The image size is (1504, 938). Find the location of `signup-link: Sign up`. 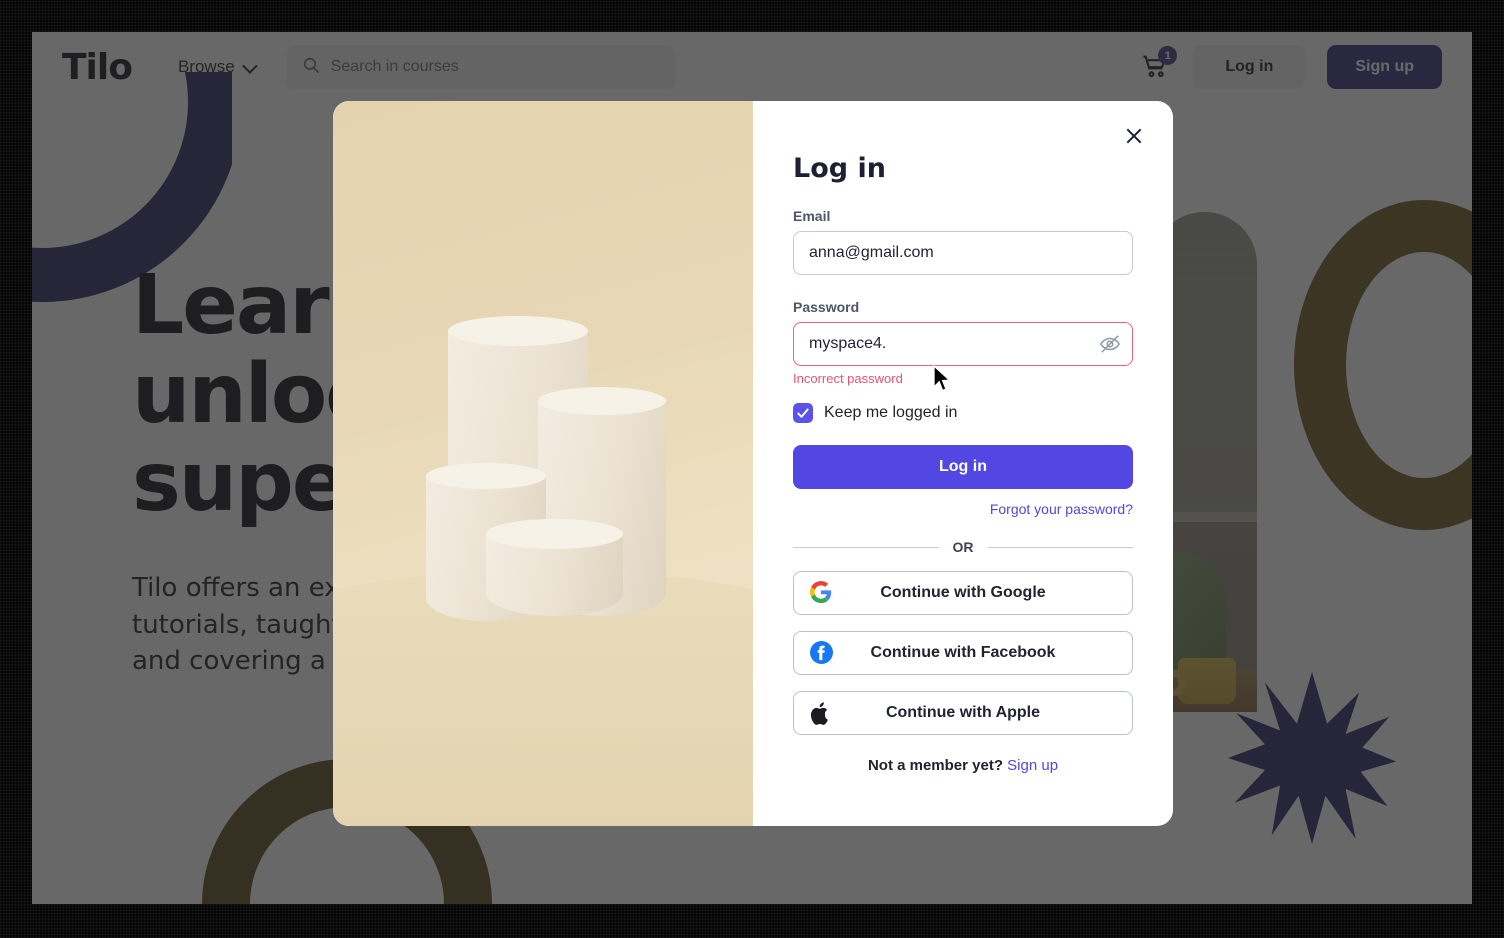

signup-link: Sign up is located at coordinates (1032, 765).